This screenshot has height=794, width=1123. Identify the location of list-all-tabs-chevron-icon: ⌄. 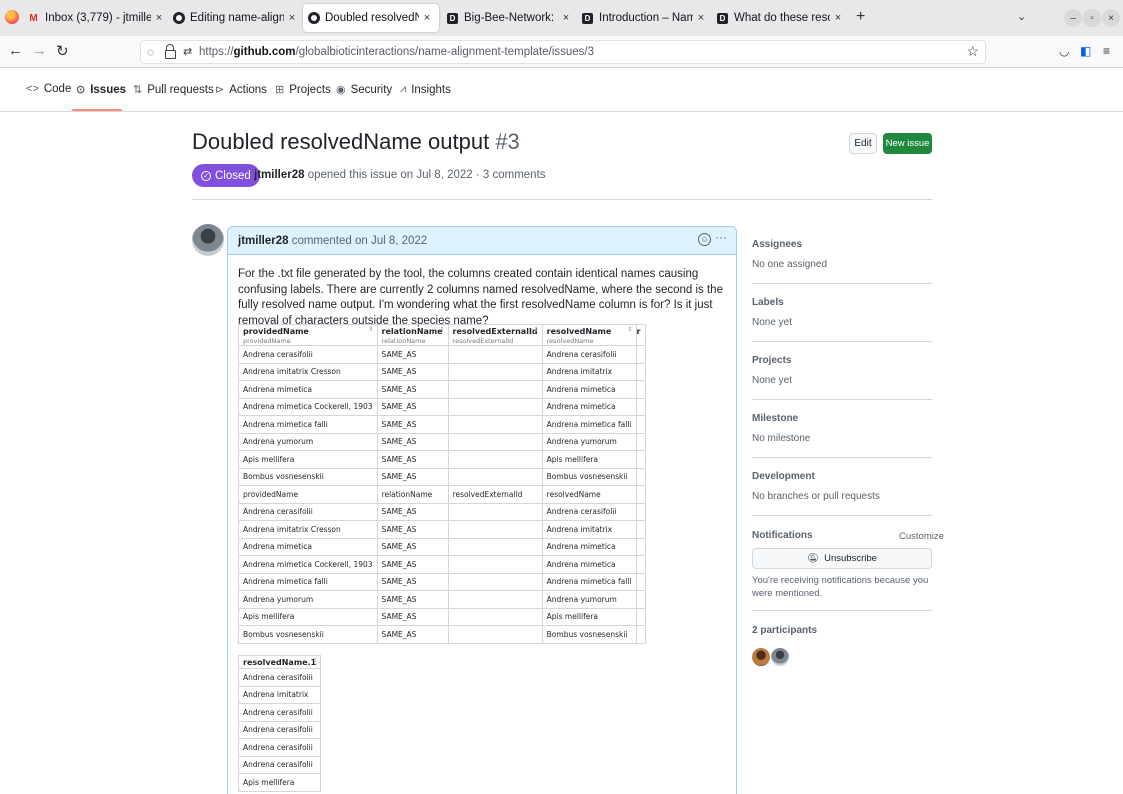
(1021, 16).